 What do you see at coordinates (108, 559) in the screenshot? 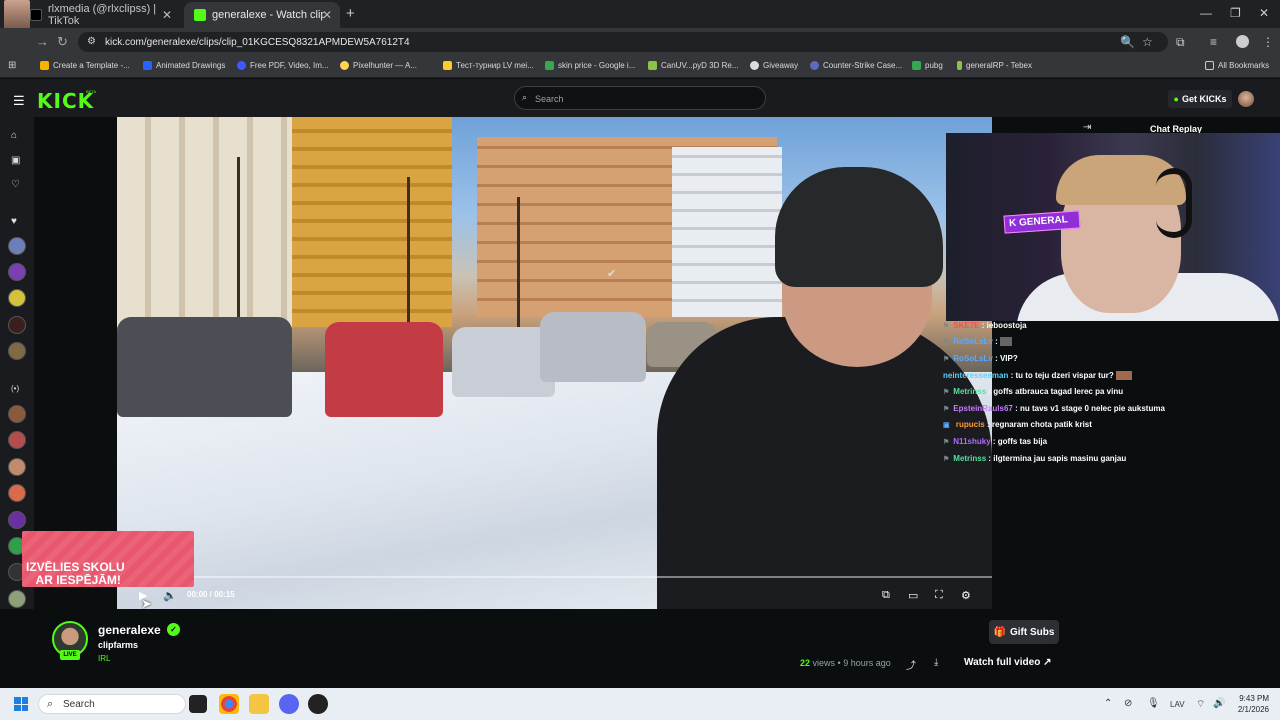
I see `ad-banner: IZVĒLIES SKOLU AR IESPĒJĀM!` at bounding box center [108, 559].